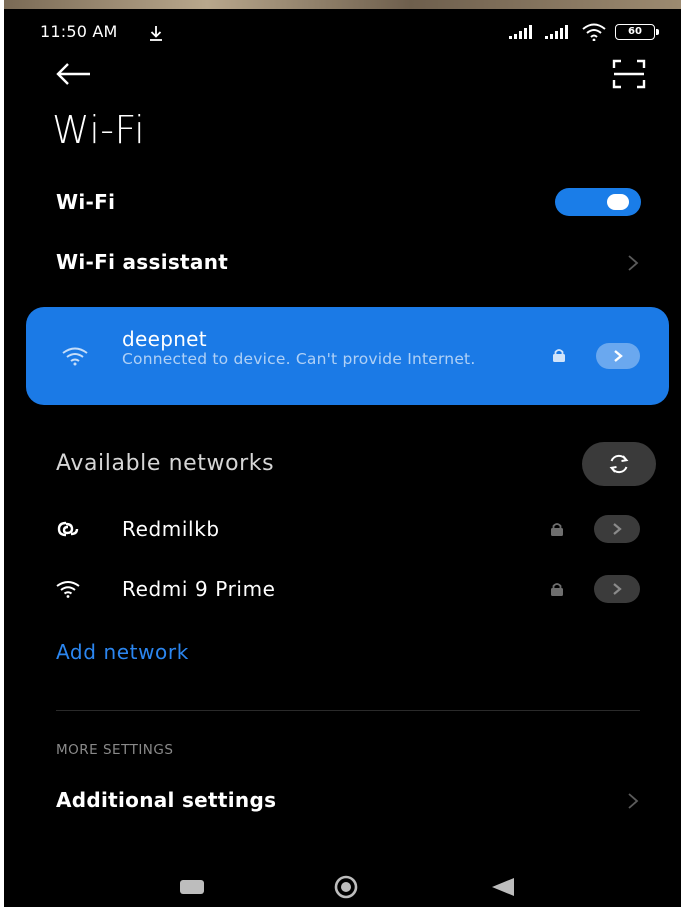 The image size is (685, 907). I want to click on recents-square-icon, so click(192, 887).